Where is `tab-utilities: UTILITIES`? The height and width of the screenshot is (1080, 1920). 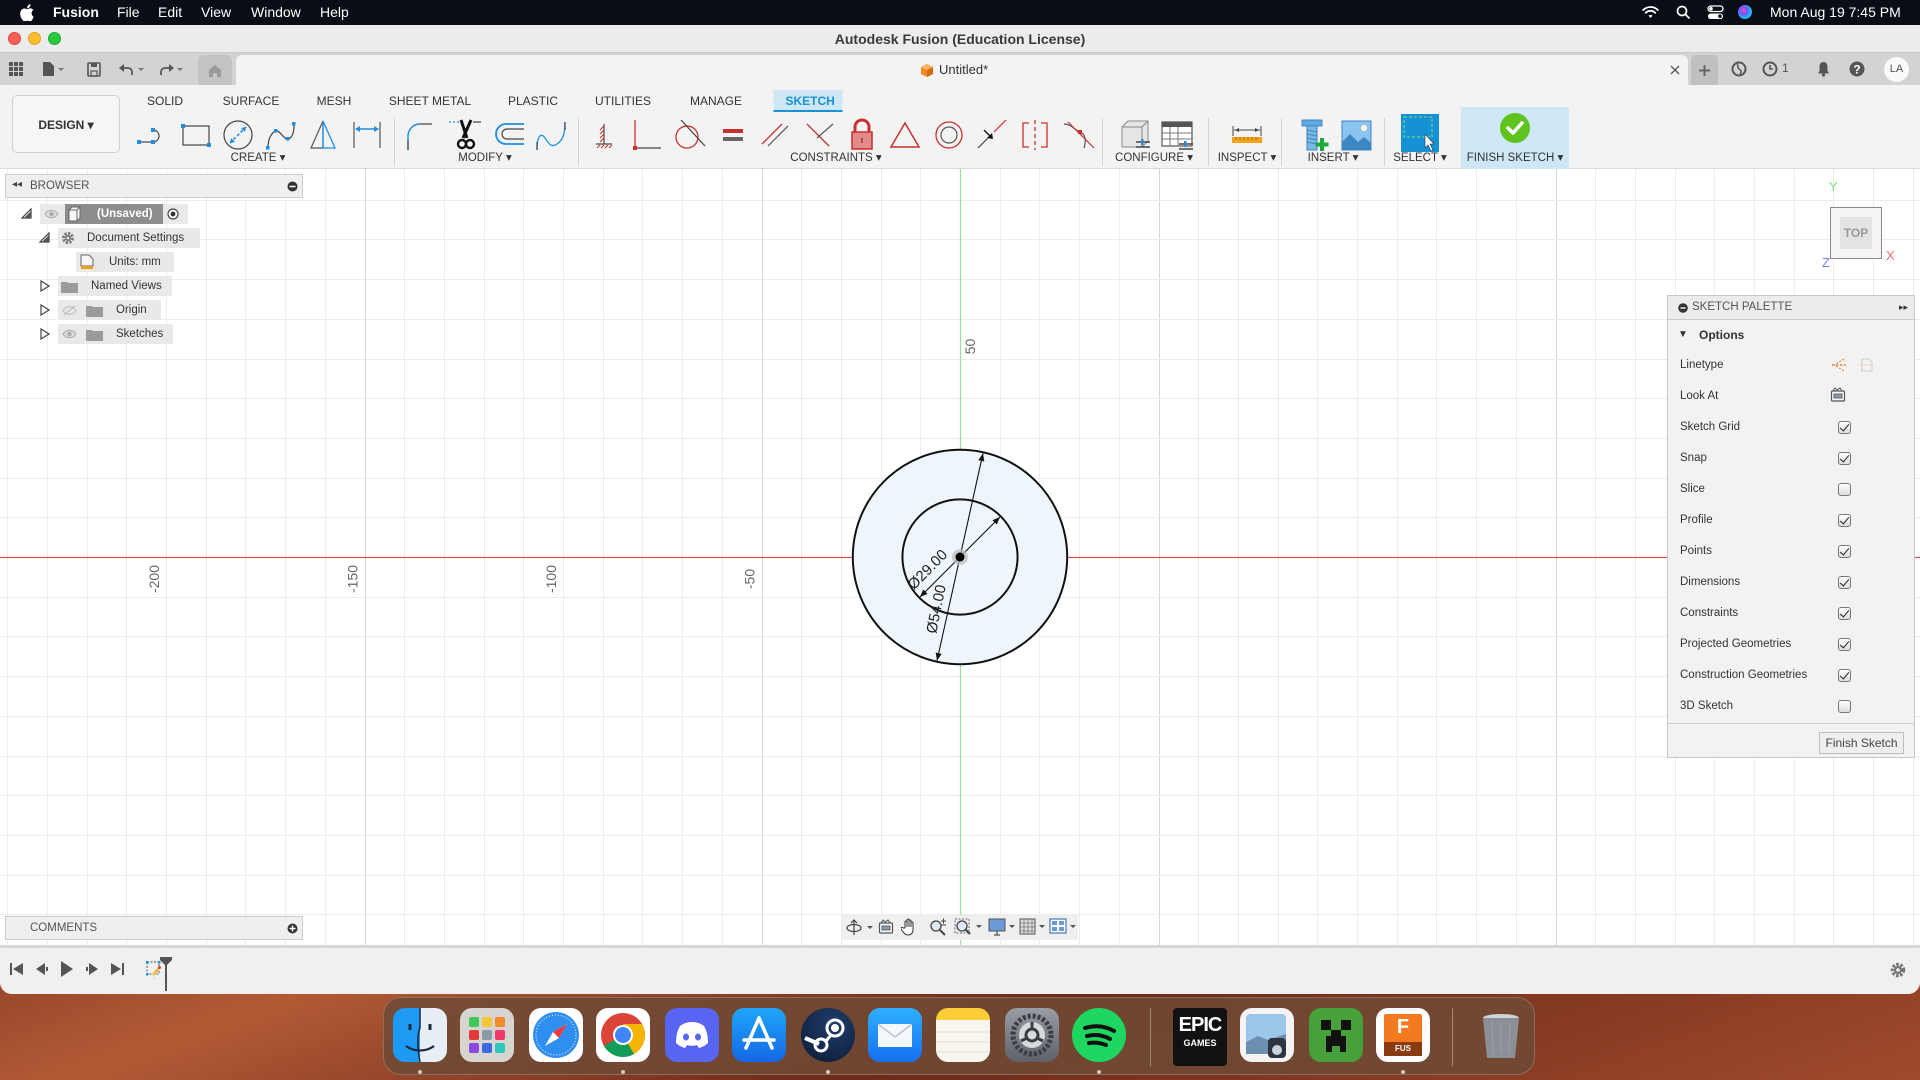 tab-utilities: UTILITIES is located at coordinates (623, 101).